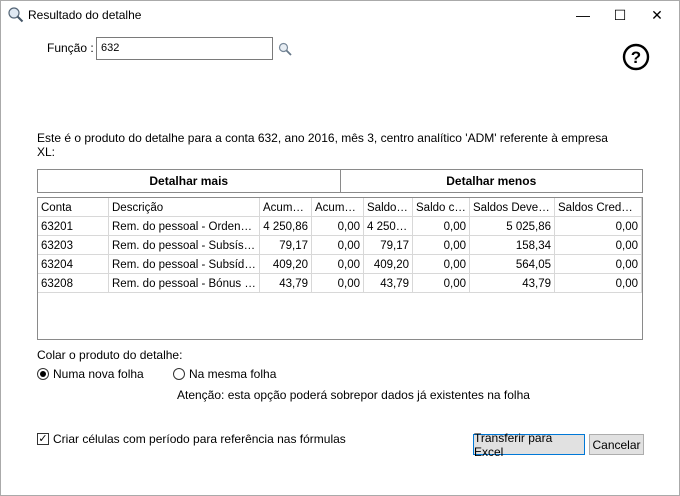 Image resolution: width=680 pixels, height=496 pixels. I want to click on function-input: 632, so click(184, 48).